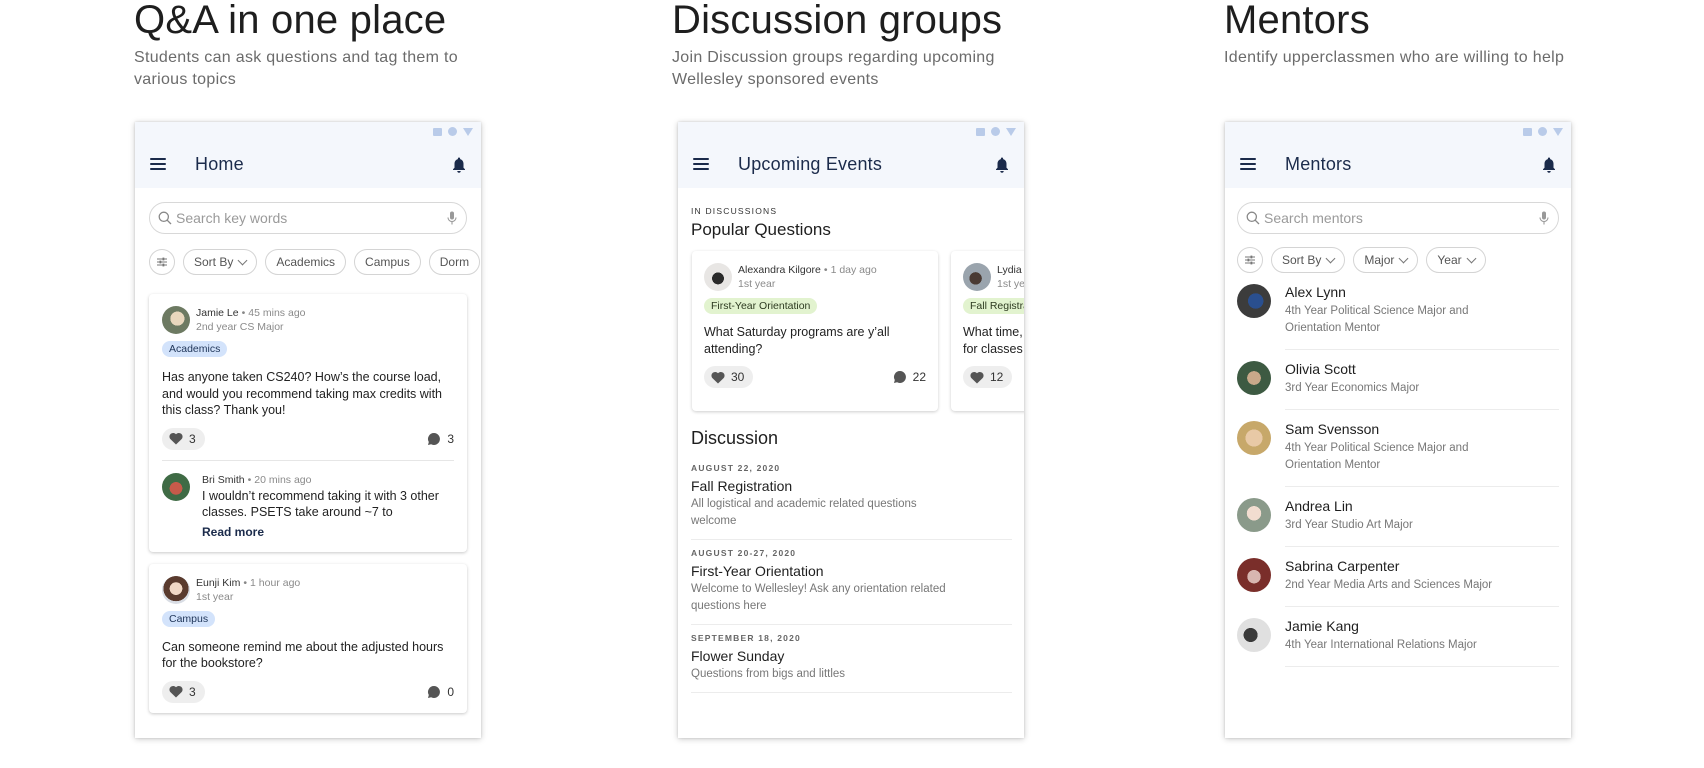 The image size is (1704, 768). What do you see at coordinates (387, 262) in the screenshot?
I see `chip-campus: Campus` at bounding box center [387, 262].